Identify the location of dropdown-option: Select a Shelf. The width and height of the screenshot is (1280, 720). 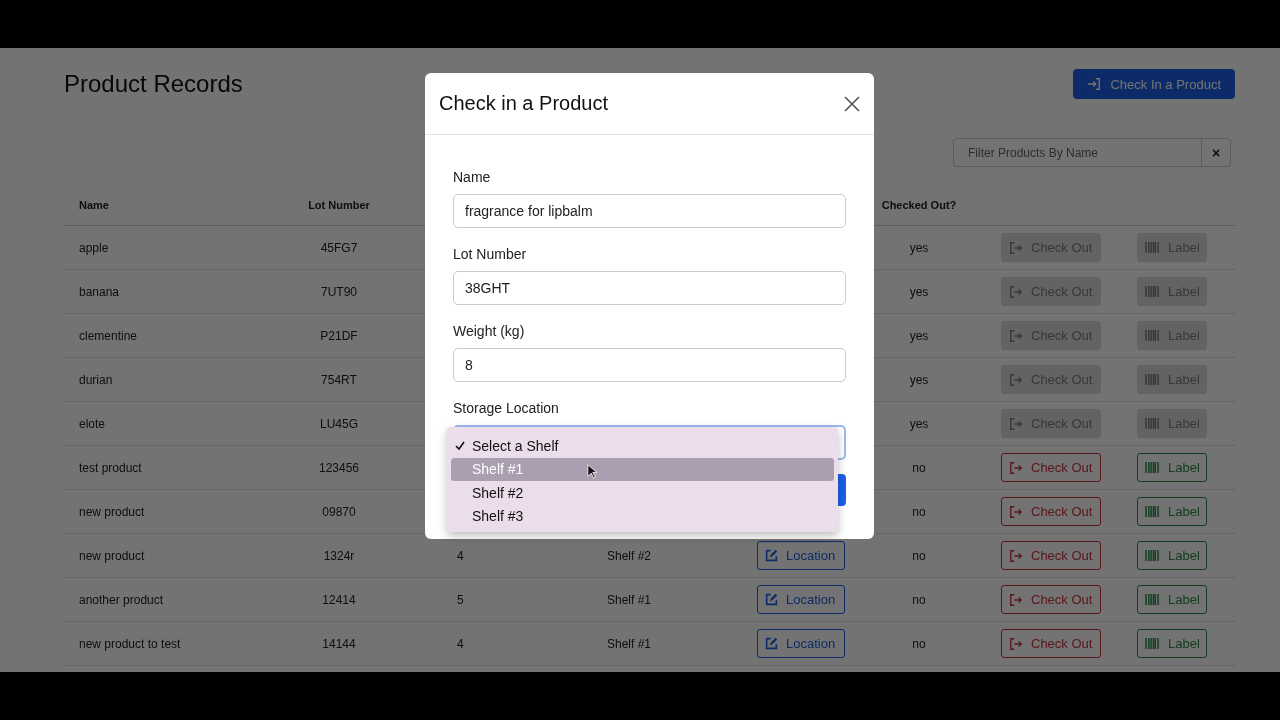
(642, 446).